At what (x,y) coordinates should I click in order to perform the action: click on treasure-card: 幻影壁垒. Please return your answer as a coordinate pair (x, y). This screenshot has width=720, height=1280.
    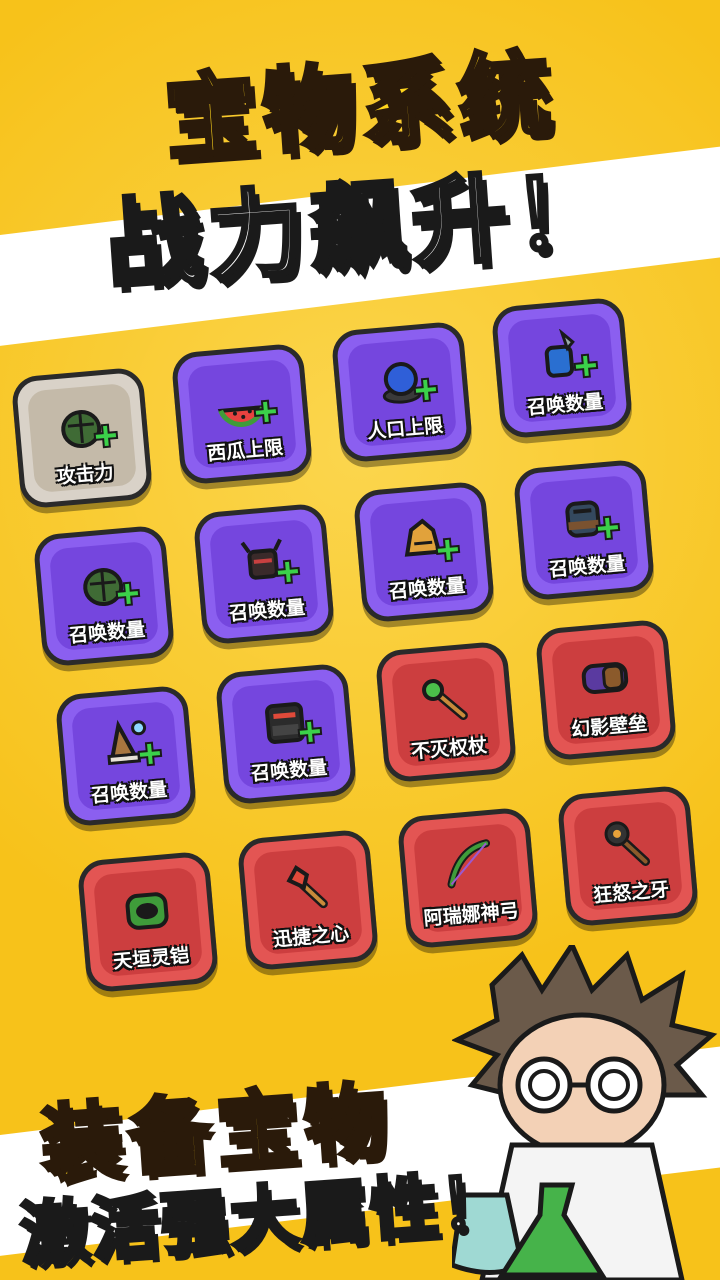
    Looking at the image, I should click on (606, 690).